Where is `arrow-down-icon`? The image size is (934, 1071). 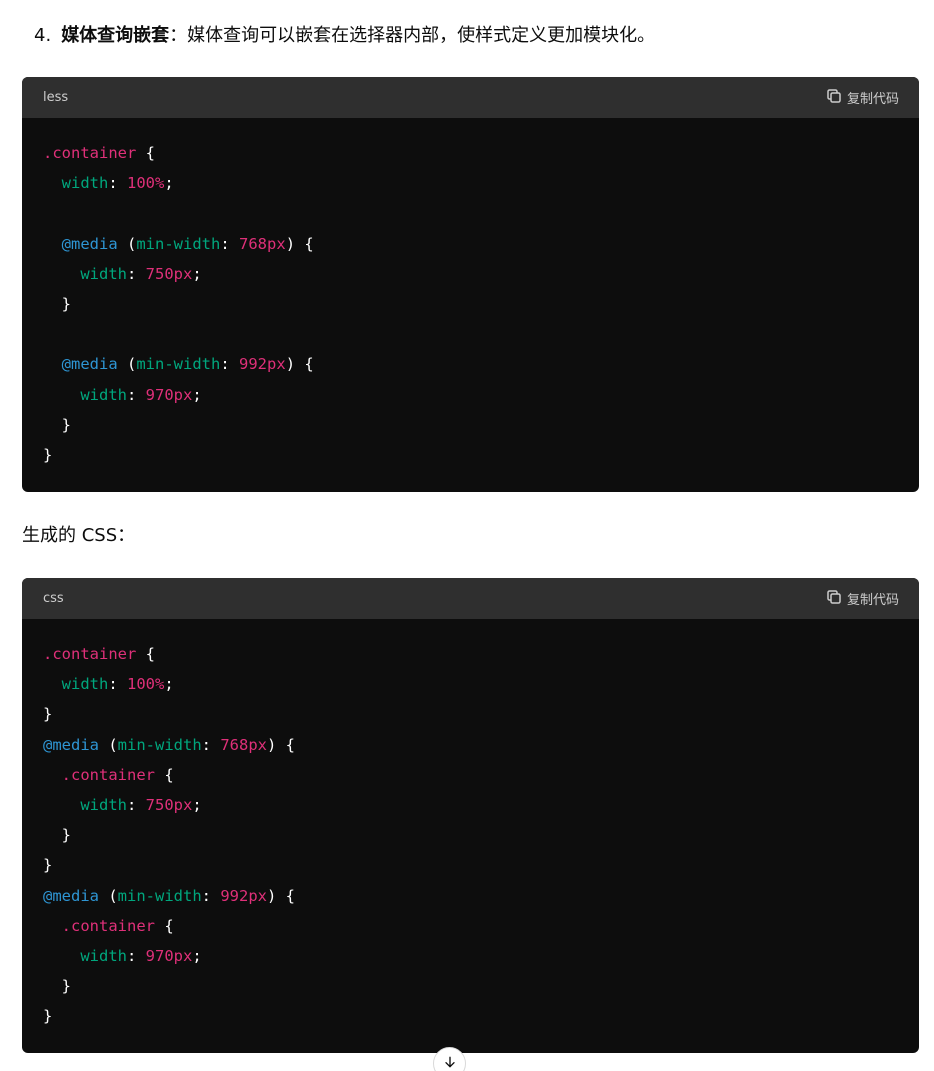
arrow-down-icon is located at coordinates (450, 1062).